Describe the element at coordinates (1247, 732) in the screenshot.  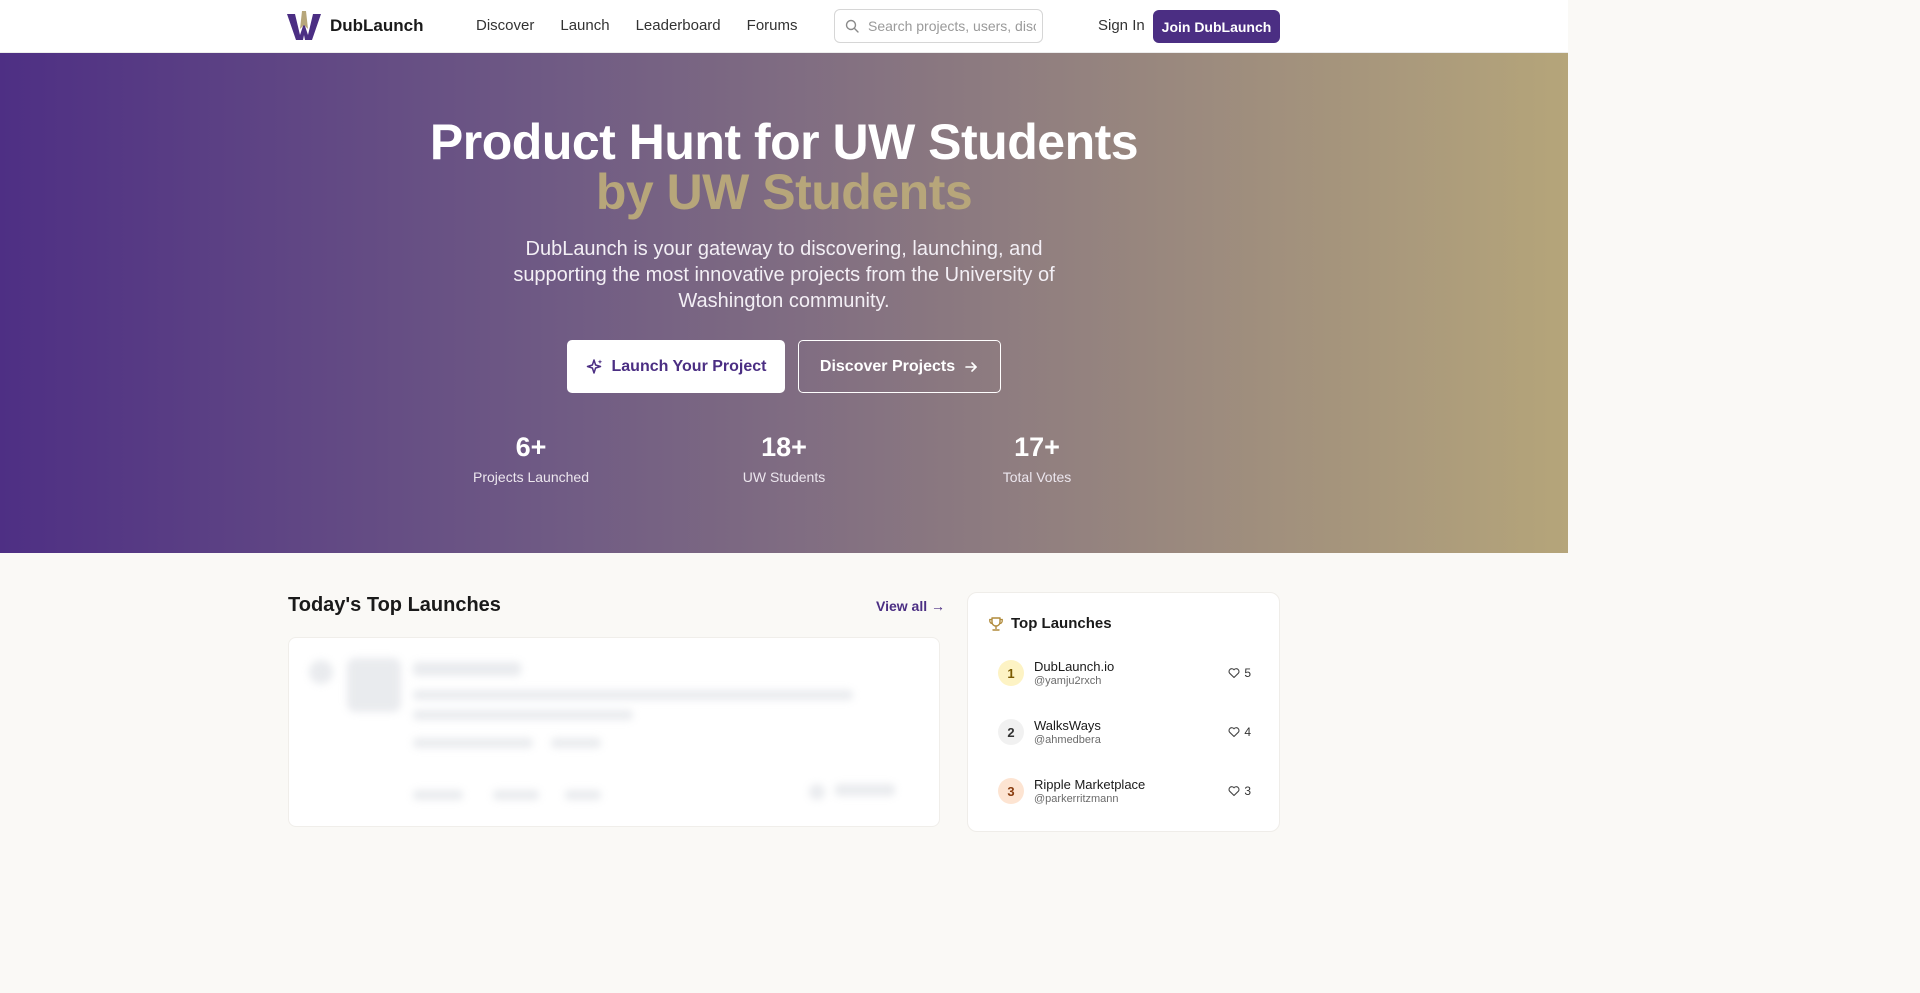
I see `vote-count-value: 4` at that location.